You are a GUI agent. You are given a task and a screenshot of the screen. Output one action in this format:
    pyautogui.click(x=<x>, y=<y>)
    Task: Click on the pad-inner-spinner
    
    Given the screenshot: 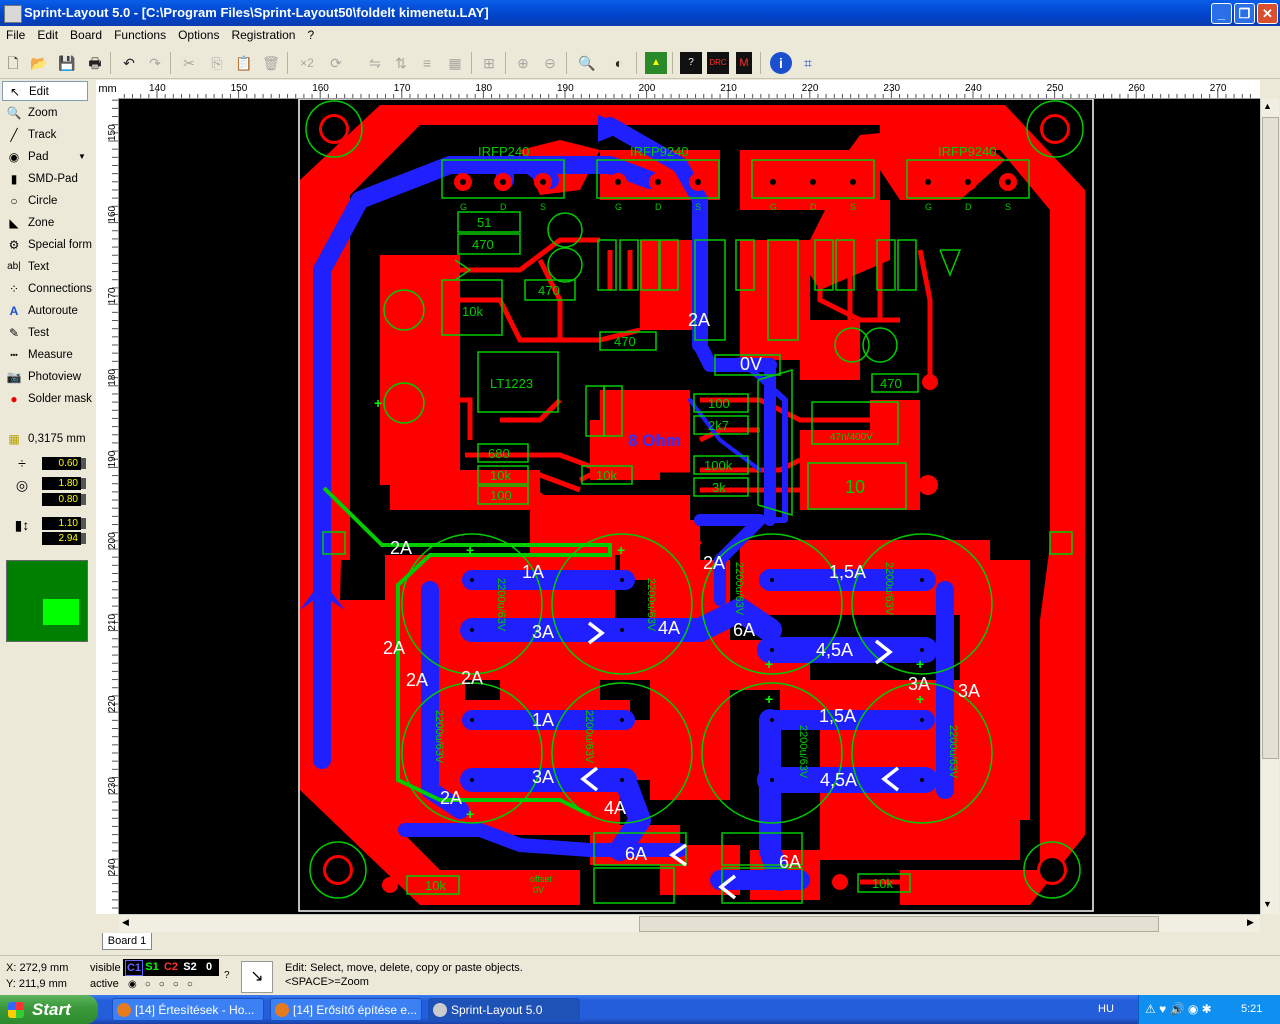 What is the action you would take?
    pyautogui.click(x=83, y=499)
    